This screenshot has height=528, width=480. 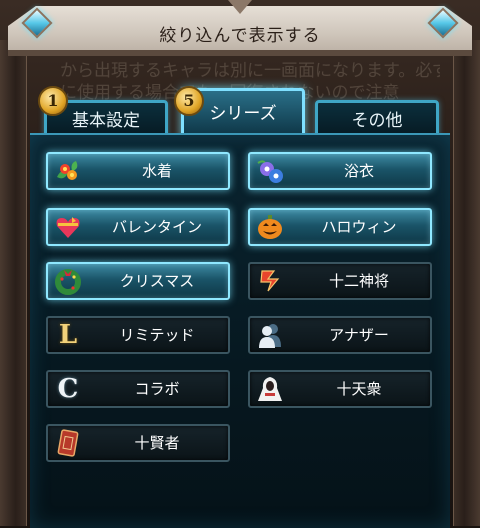 I want to click on series-button-halloween: ハロウィン, so click(x=340, y=227).